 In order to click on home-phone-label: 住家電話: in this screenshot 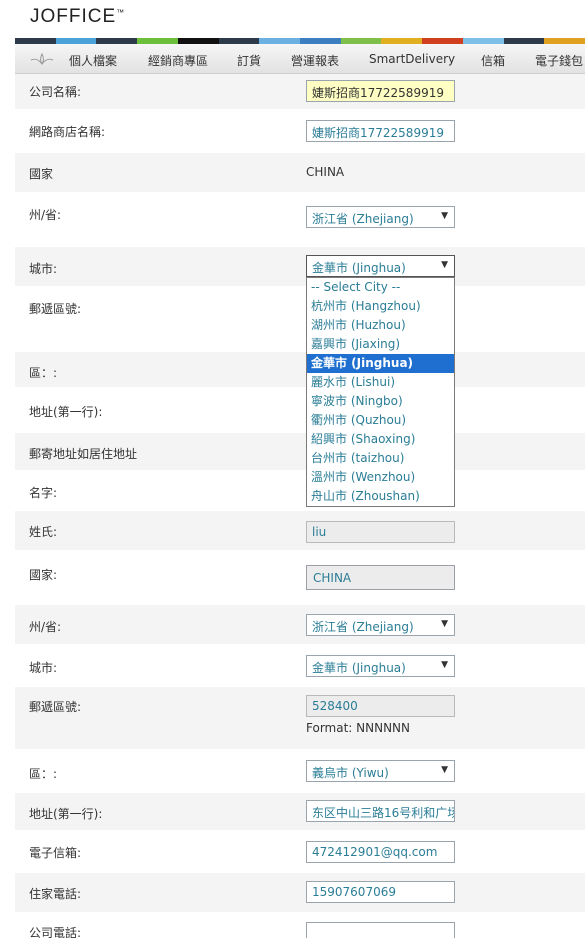, I will do `click(55, 894)`.